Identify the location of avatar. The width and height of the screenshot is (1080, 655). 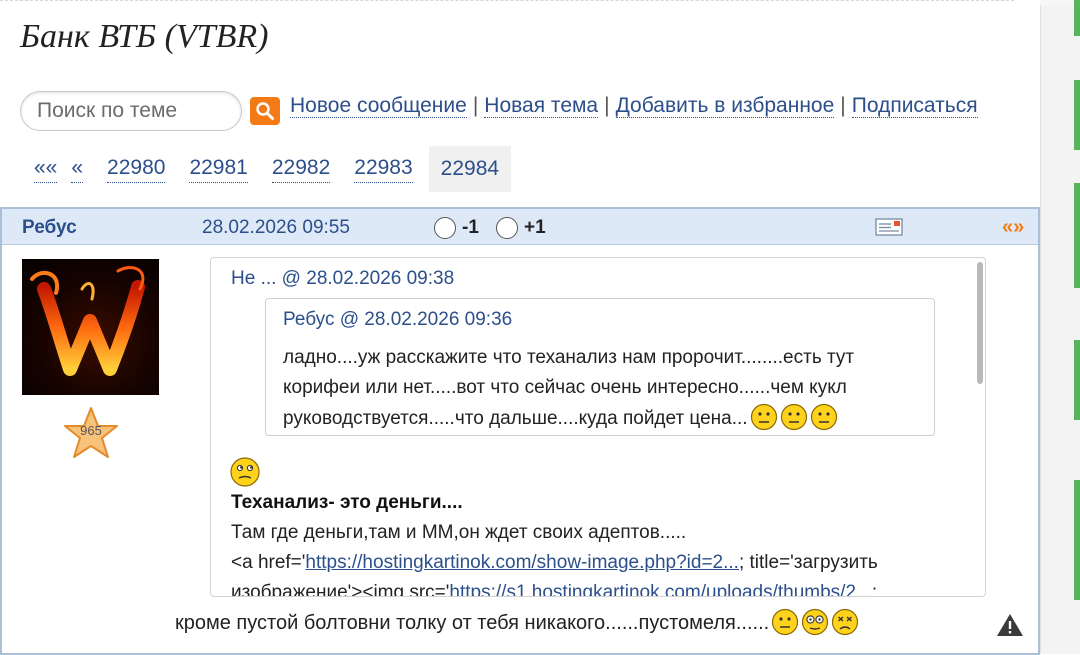
(90, 327).